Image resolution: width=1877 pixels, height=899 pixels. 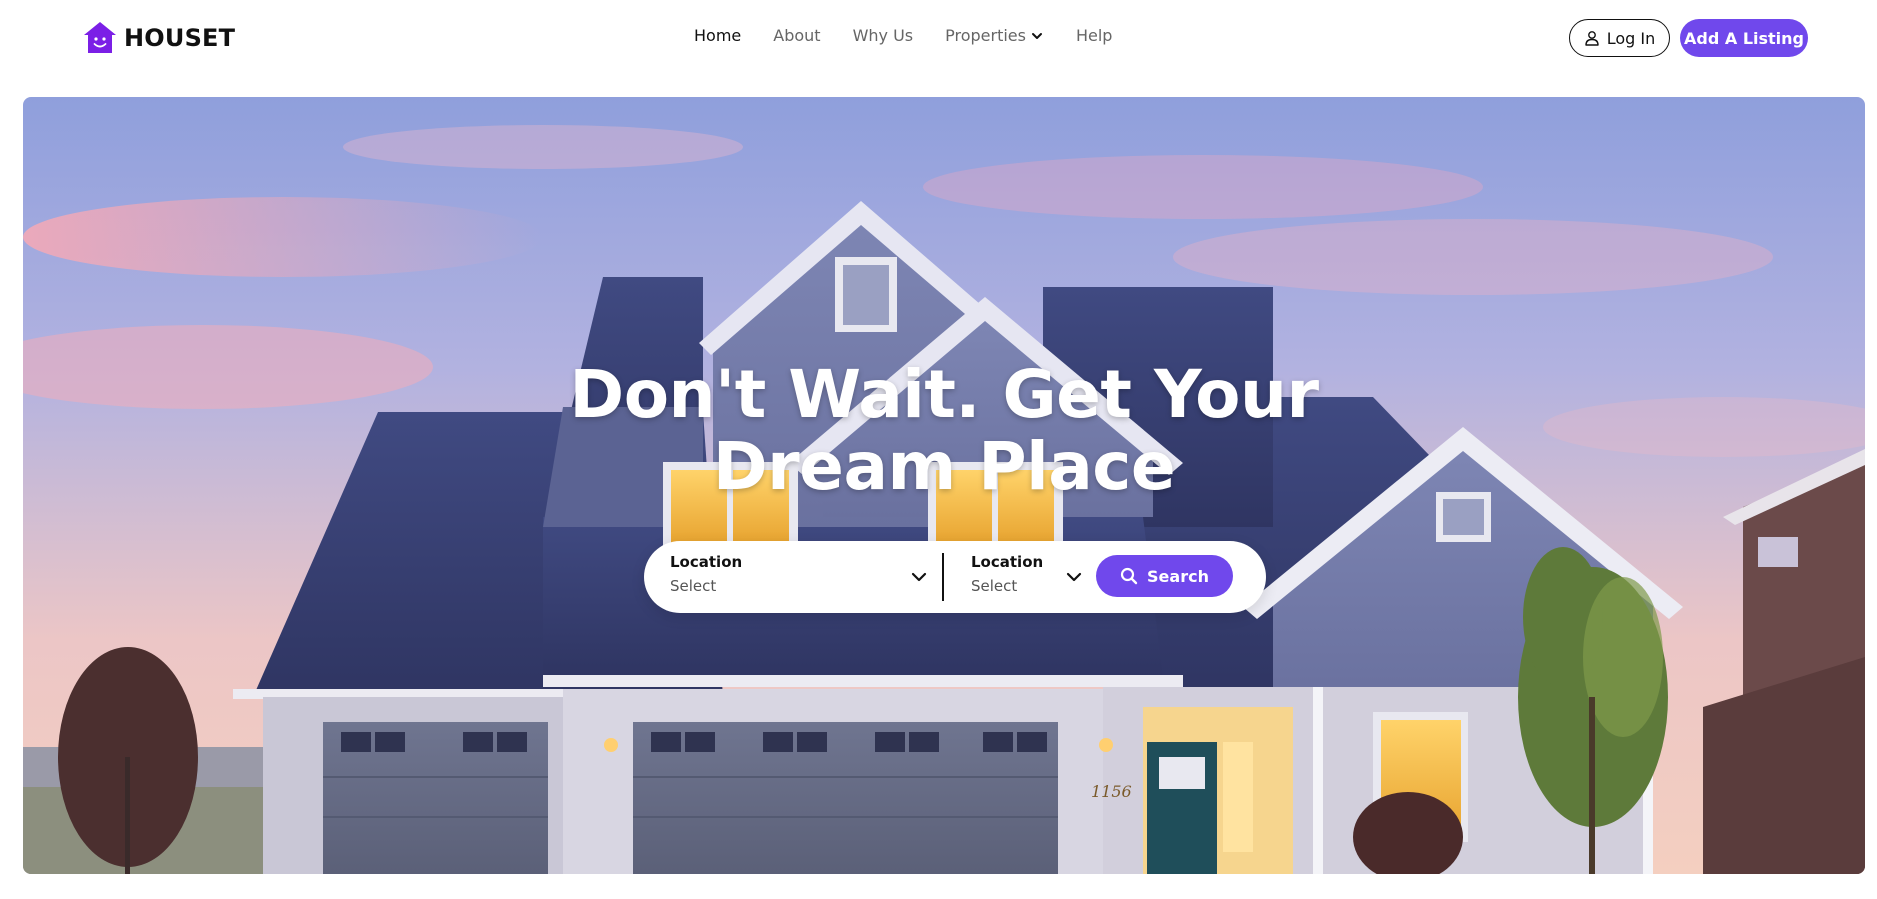 I want to click on login-button: Log In, so click(x=1619, y=38).